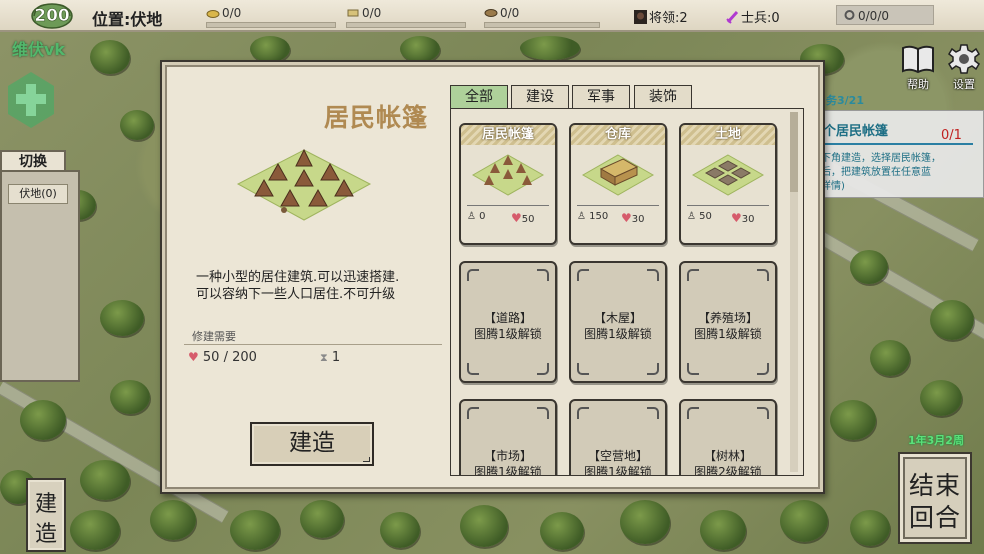 The width and height of the screenshot is (984, 554). I want to click on generals-value: 将领:2, so click(668, 18).